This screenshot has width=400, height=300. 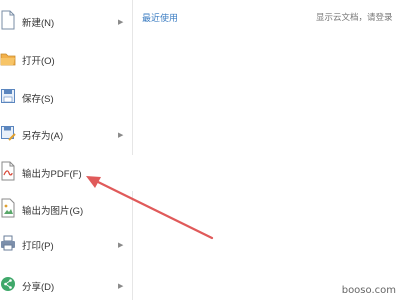 What do you see at coordinates (66, 60) in the screenshot?
I see `menu-item-open: 打开(O)` at bounding box center [66, 60].